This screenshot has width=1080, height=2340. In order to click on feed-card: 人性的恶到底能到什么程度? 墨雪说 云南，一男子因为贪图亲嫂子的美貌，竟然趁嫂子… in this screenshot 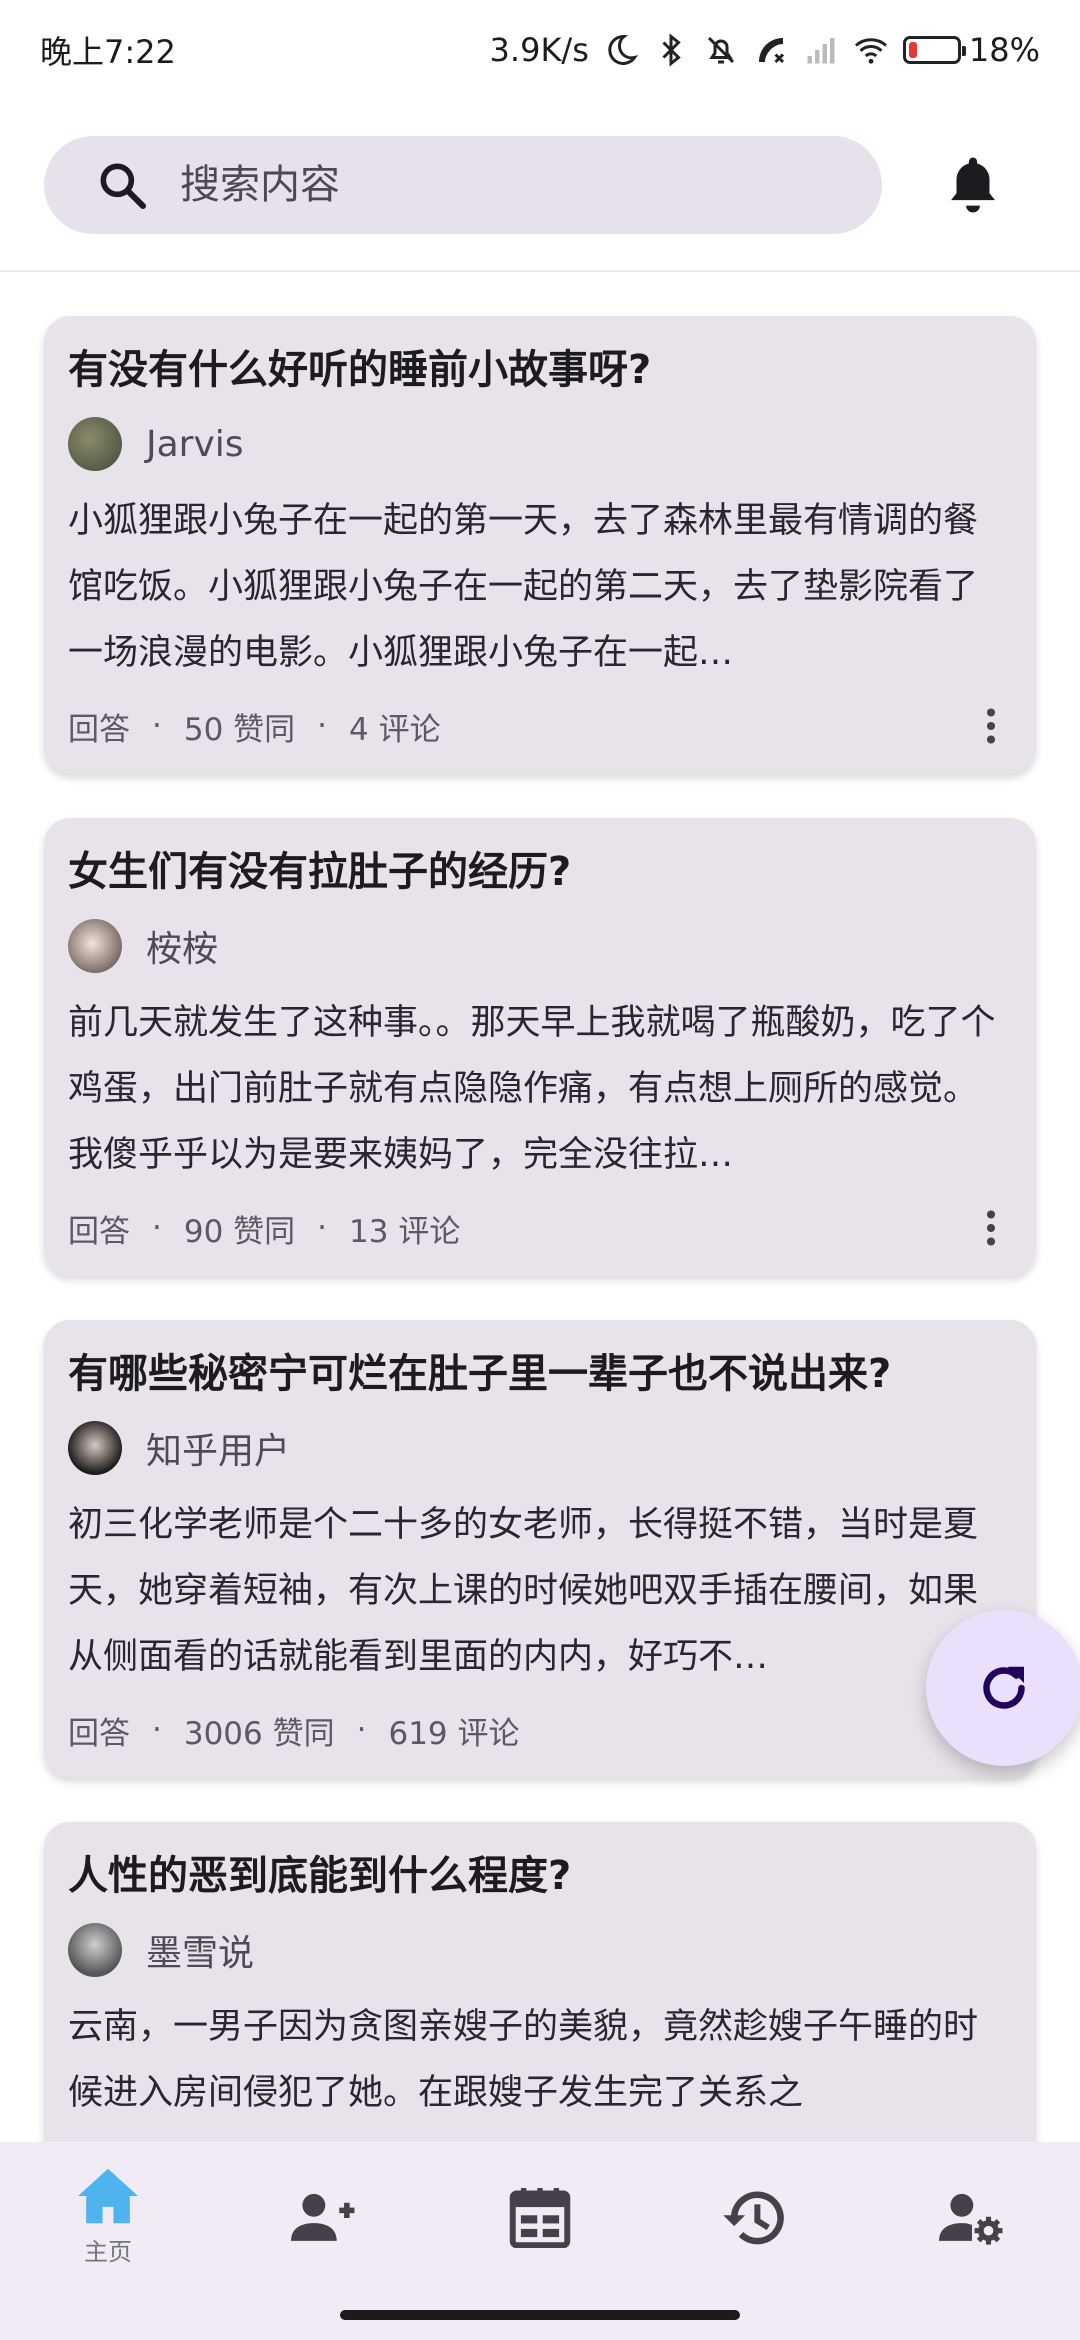, I will do `click(540, 1982)`.